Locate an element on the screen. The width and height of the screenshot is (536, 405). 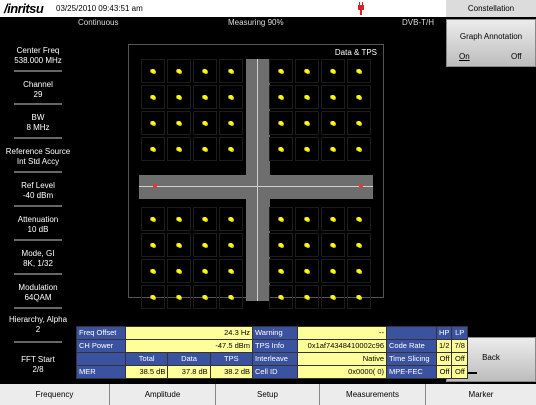
reference-source: Reference Source Int Std Accy is located at coordinates (38, 157).